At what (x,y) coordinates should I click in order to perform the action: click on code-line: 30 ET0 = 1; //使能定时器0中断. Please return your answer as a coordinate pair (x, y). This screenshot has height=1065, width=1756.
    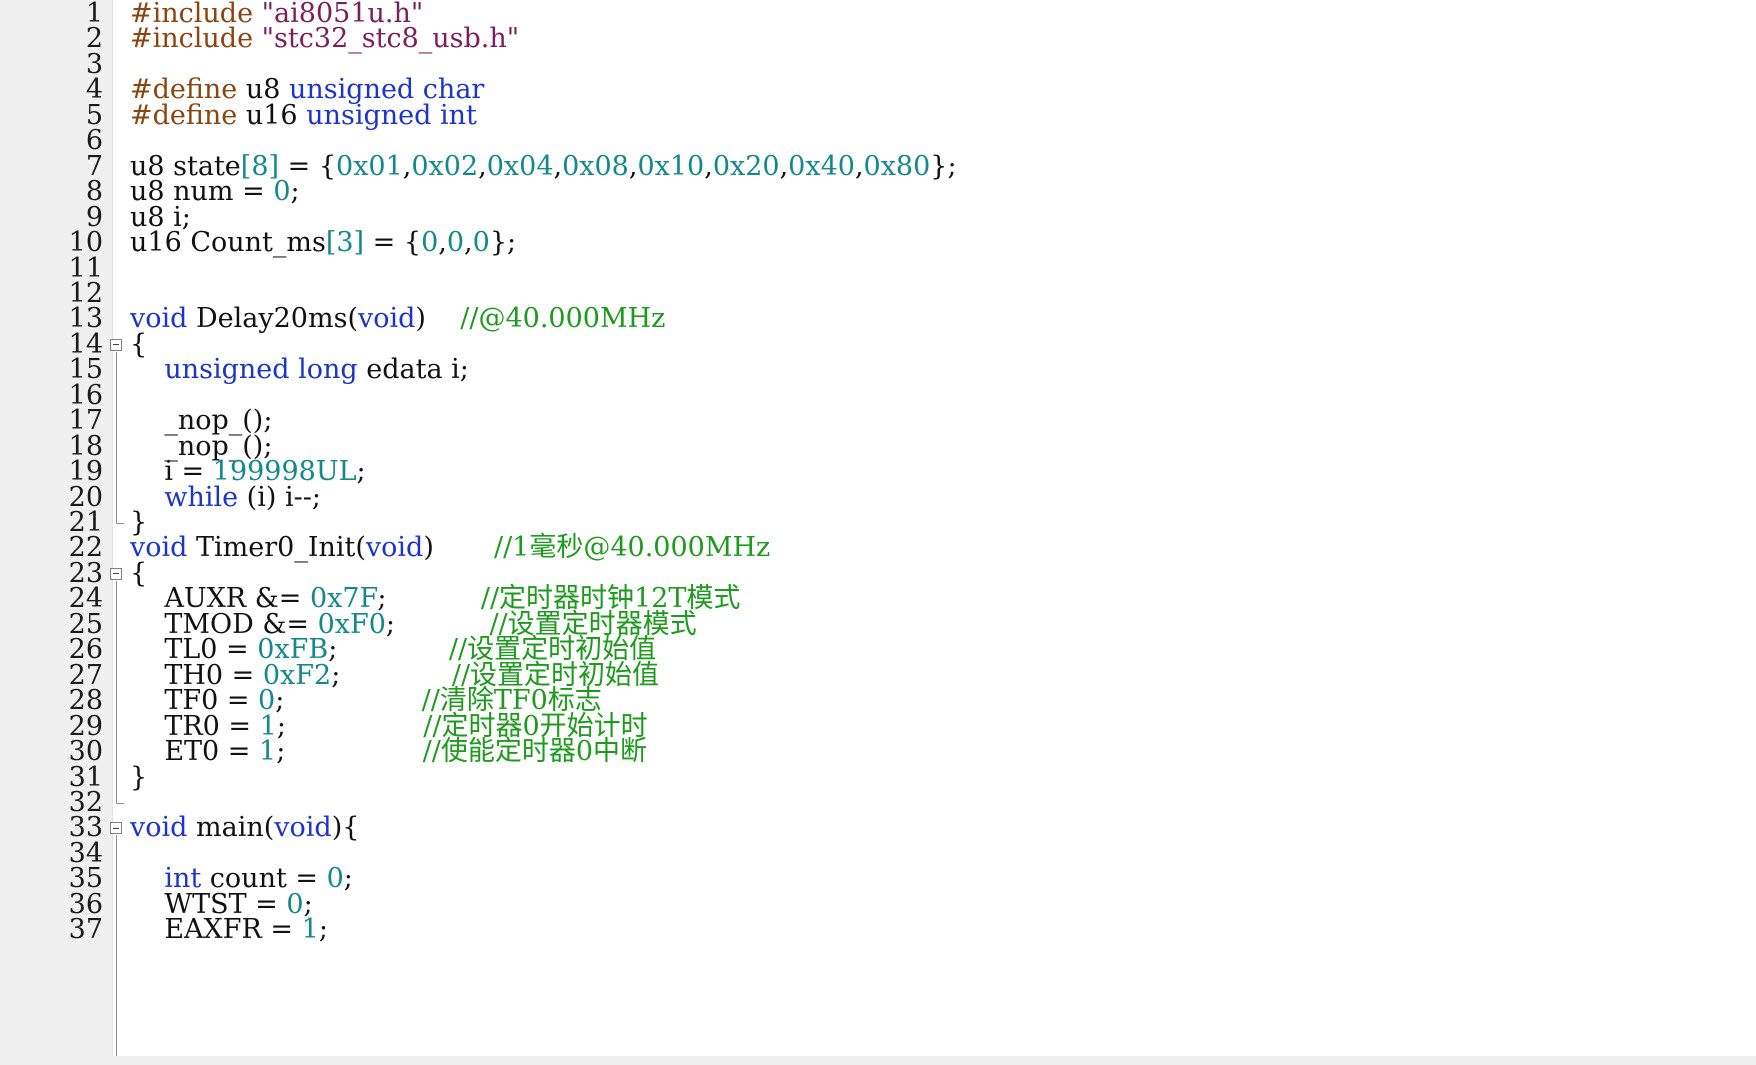
    Looking at the image, I should click on (878, 752).